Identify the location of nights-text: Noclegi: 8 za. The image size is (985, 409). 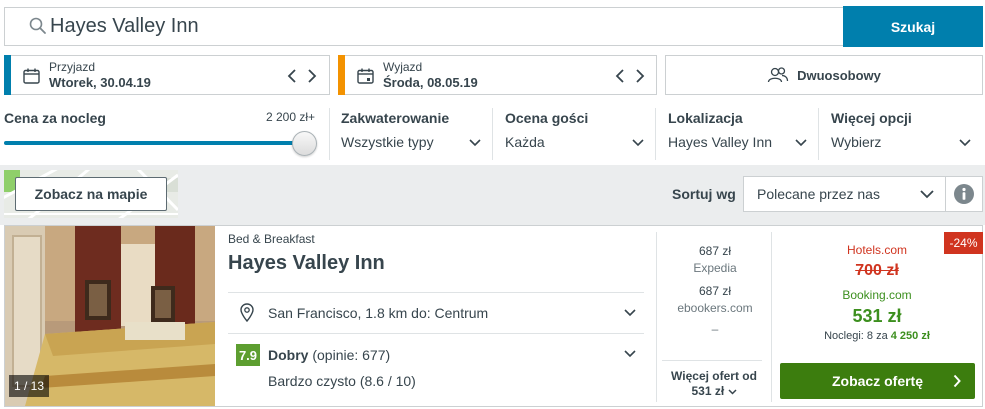
(856, 336).